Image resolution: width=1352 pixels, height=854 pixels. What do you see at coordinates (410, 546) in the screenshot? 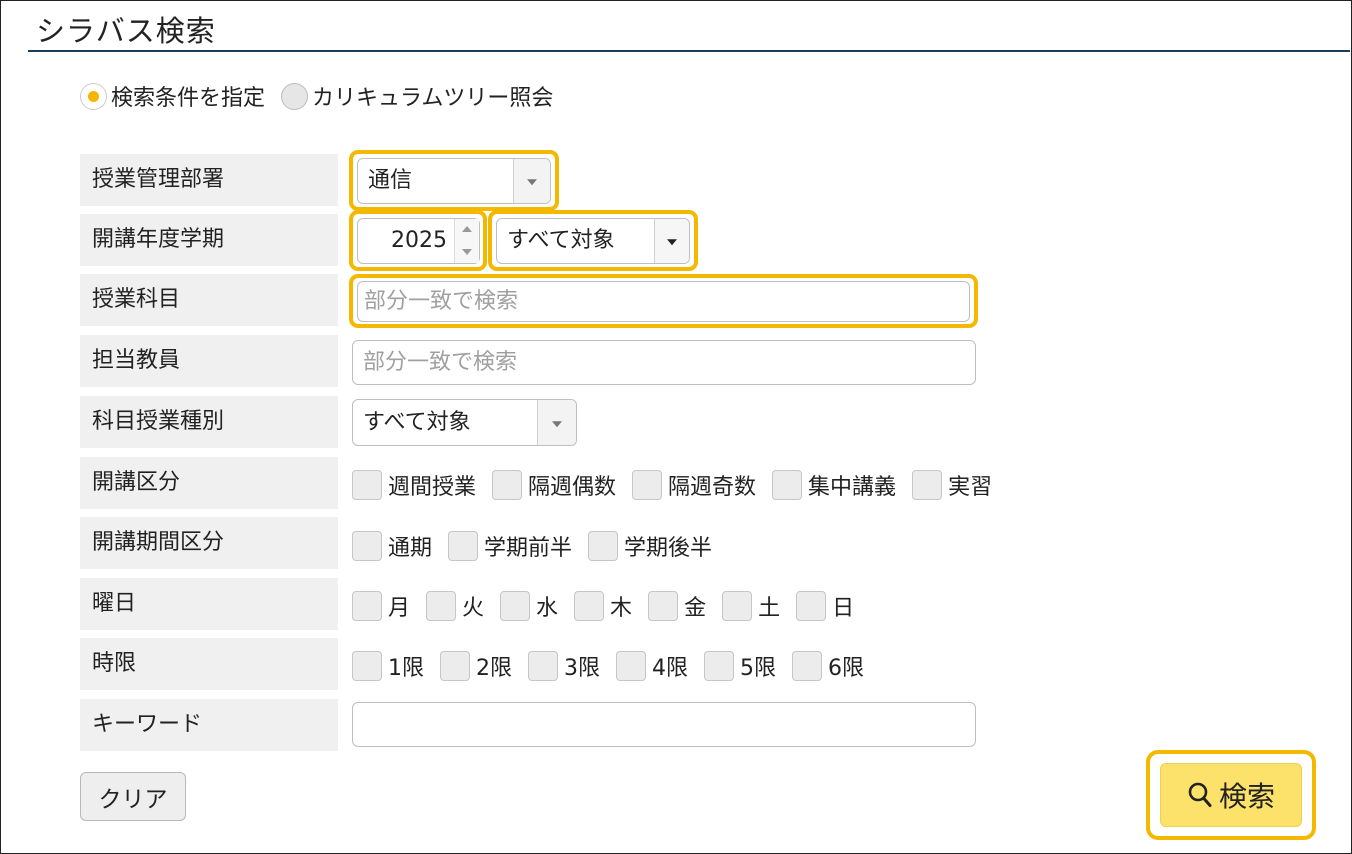
I see `checkbox-label: 通期` at bounding box center [410, 546].